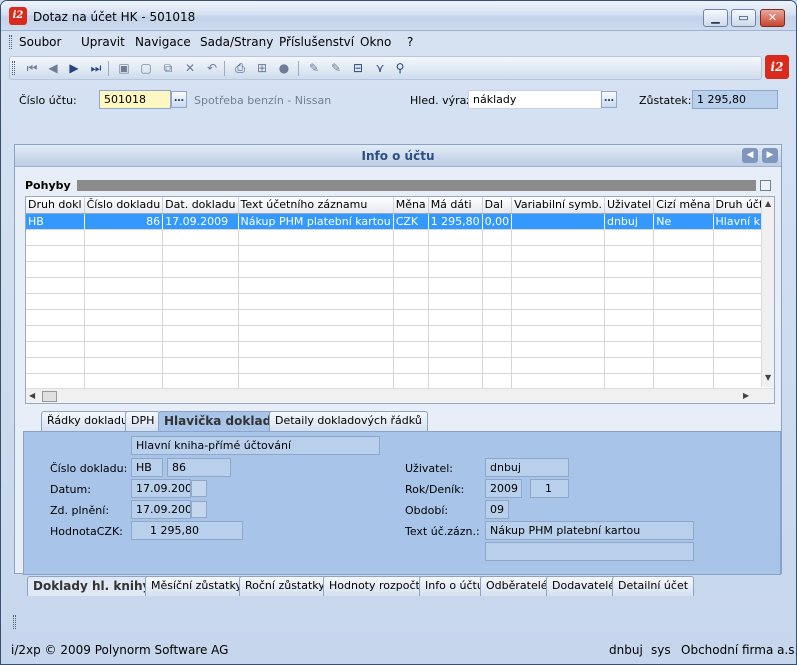 The image size is (797, 665). I want to click on performance-date-field: 17.09.2009, so click(161, 509).